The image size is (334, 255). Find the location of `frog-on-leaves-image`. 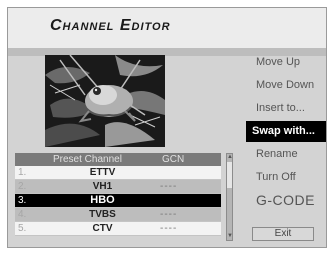

frog-on-leaves-image is located at coordinates (105, 101).